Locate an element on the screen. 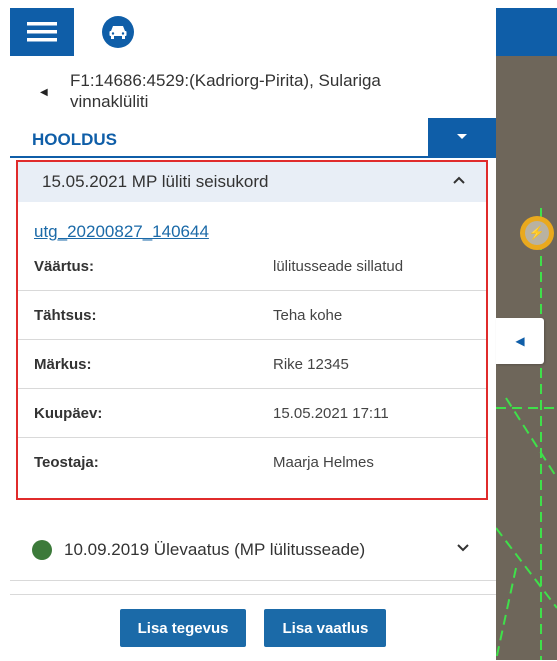  caret-left-icon: ◀ is located at coordinates (520, 341).